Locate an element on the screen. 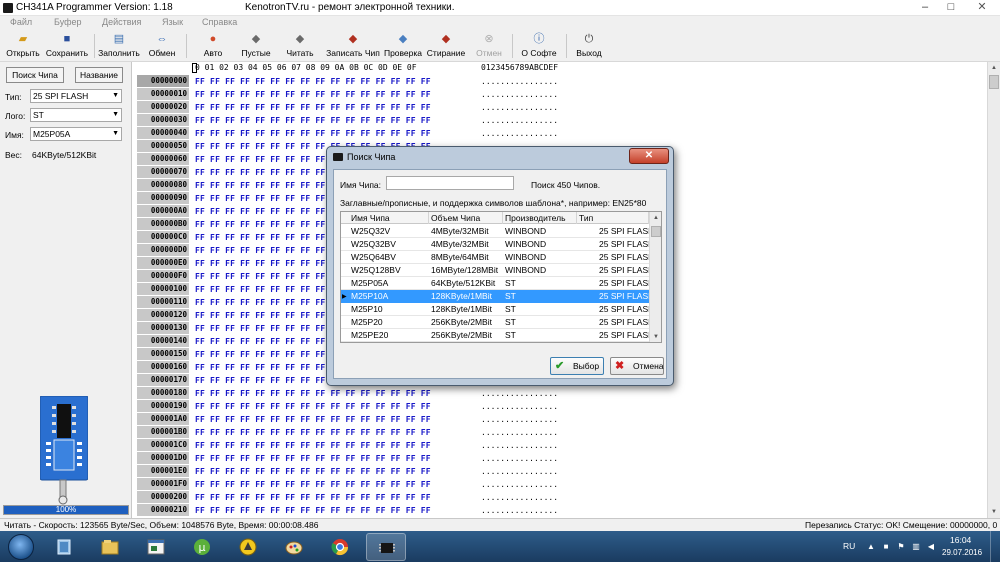  show-desktop-button is located at coordinates (995, 546).